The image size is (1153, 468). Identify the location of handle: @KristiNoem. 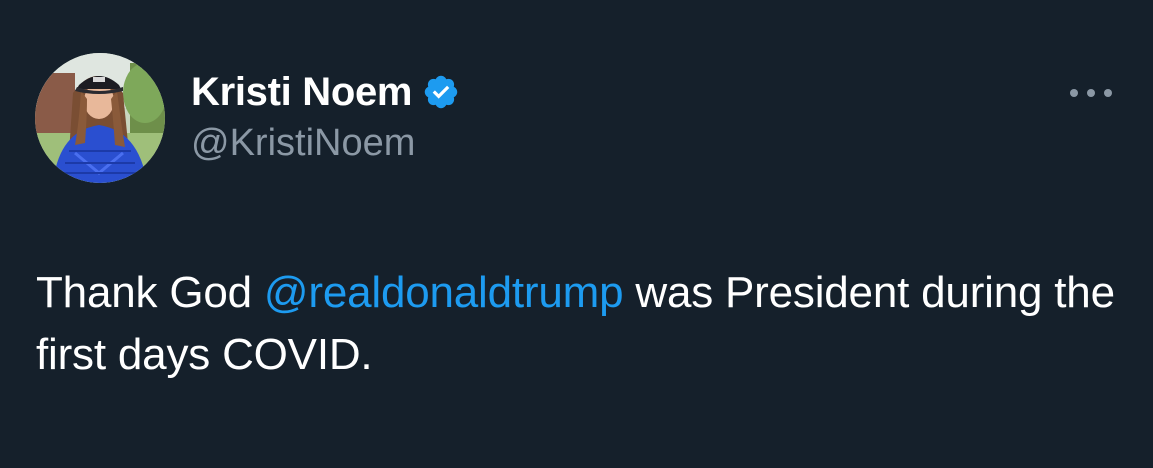
(325, 143).